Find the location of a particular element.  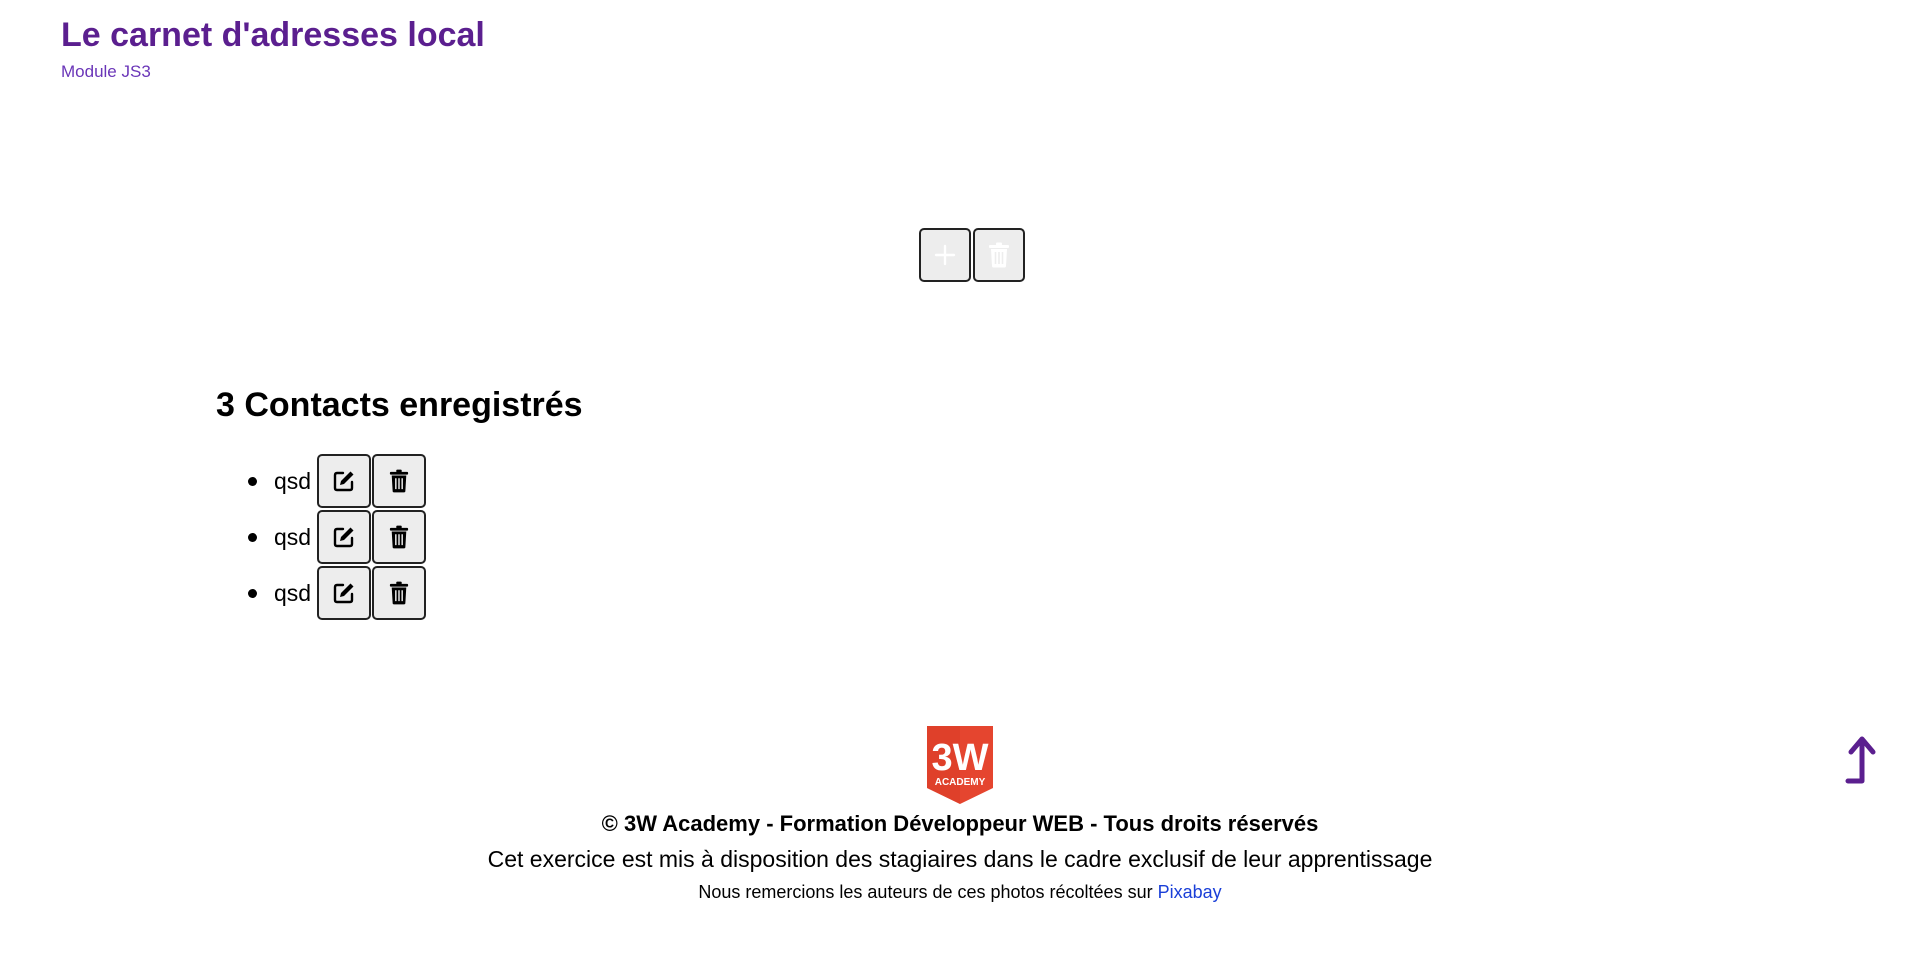

3w-academy-logo: 3W ACADEMY is located at coordinates (960, 765).